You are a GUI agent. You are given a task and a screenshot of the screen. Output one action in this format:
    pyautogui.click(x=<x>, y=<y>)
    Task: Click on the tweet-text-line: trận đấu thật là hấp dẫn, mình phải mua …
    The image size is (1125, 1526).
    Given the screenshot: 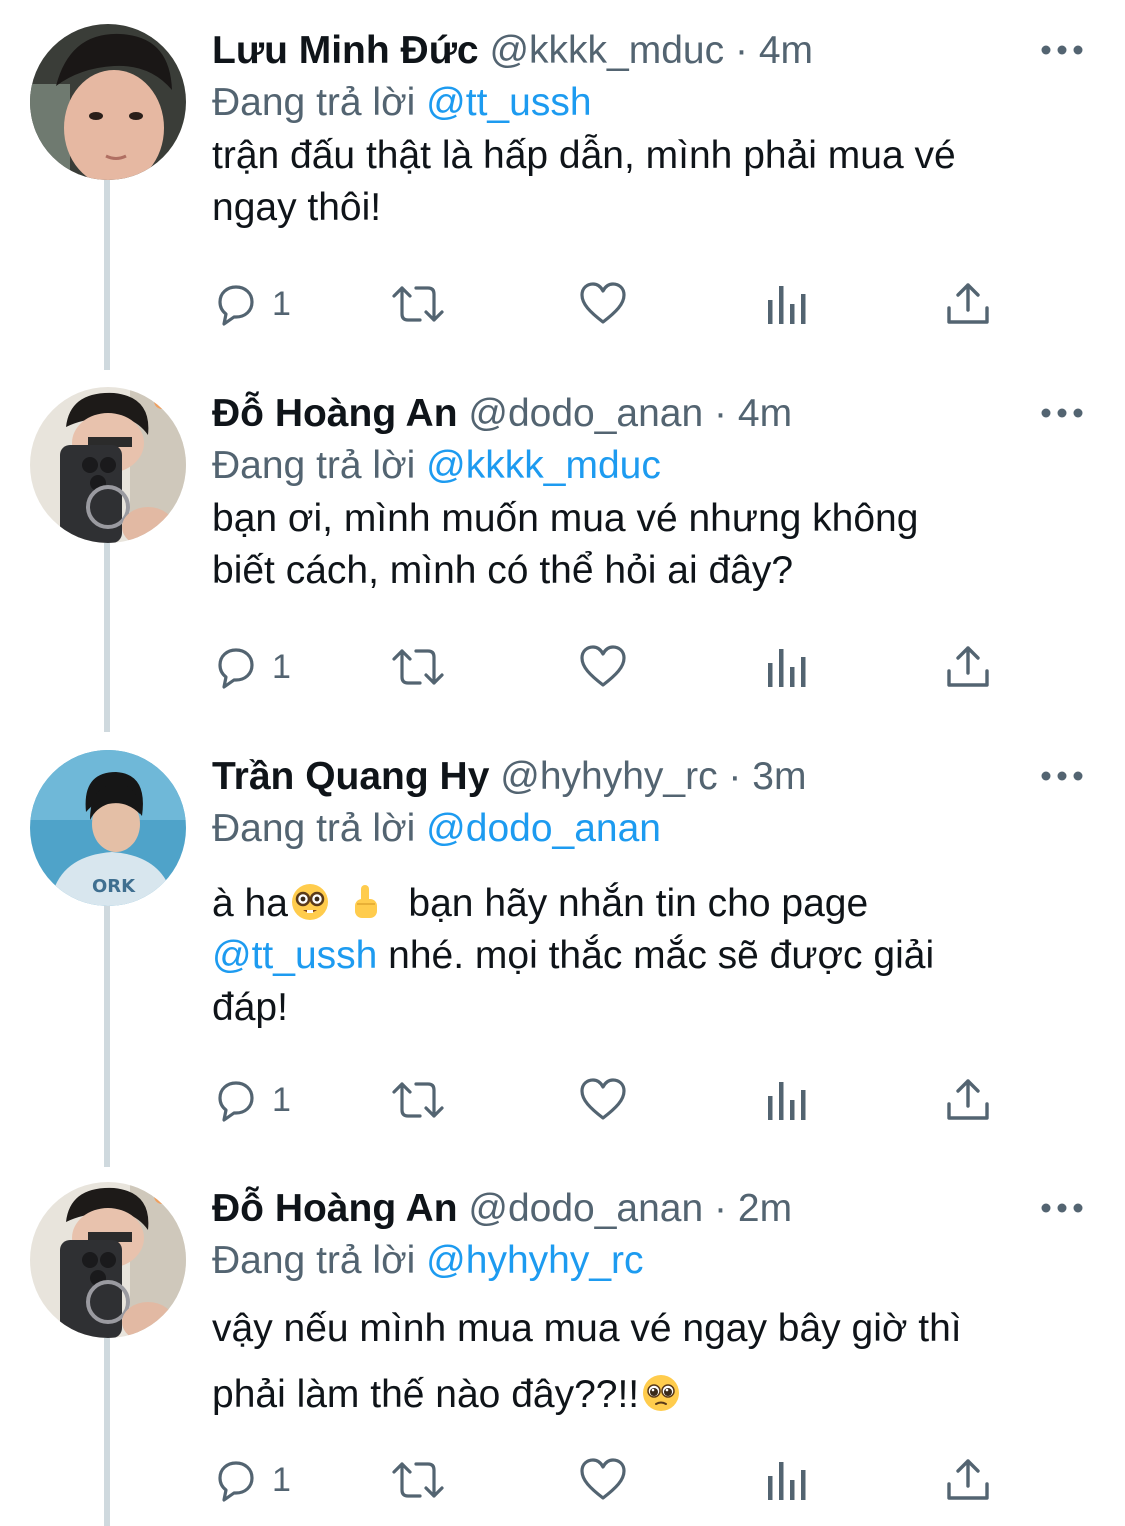 What is the action you would take?
    pyautogui.click(x=584, y=155)
    